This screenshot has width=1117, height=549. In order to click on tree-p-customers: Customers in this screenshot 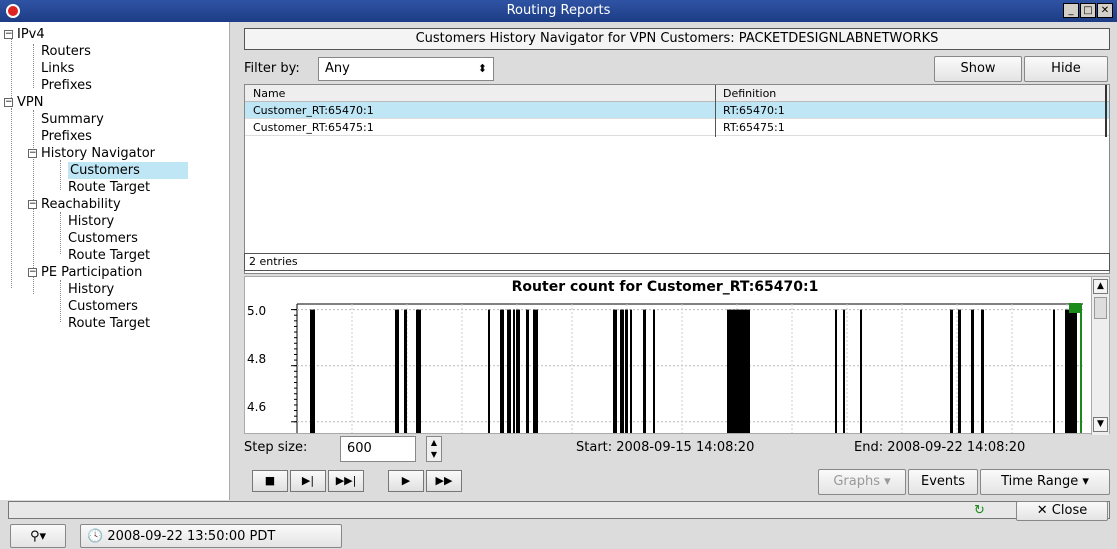, I will do `click(103, 306)`.